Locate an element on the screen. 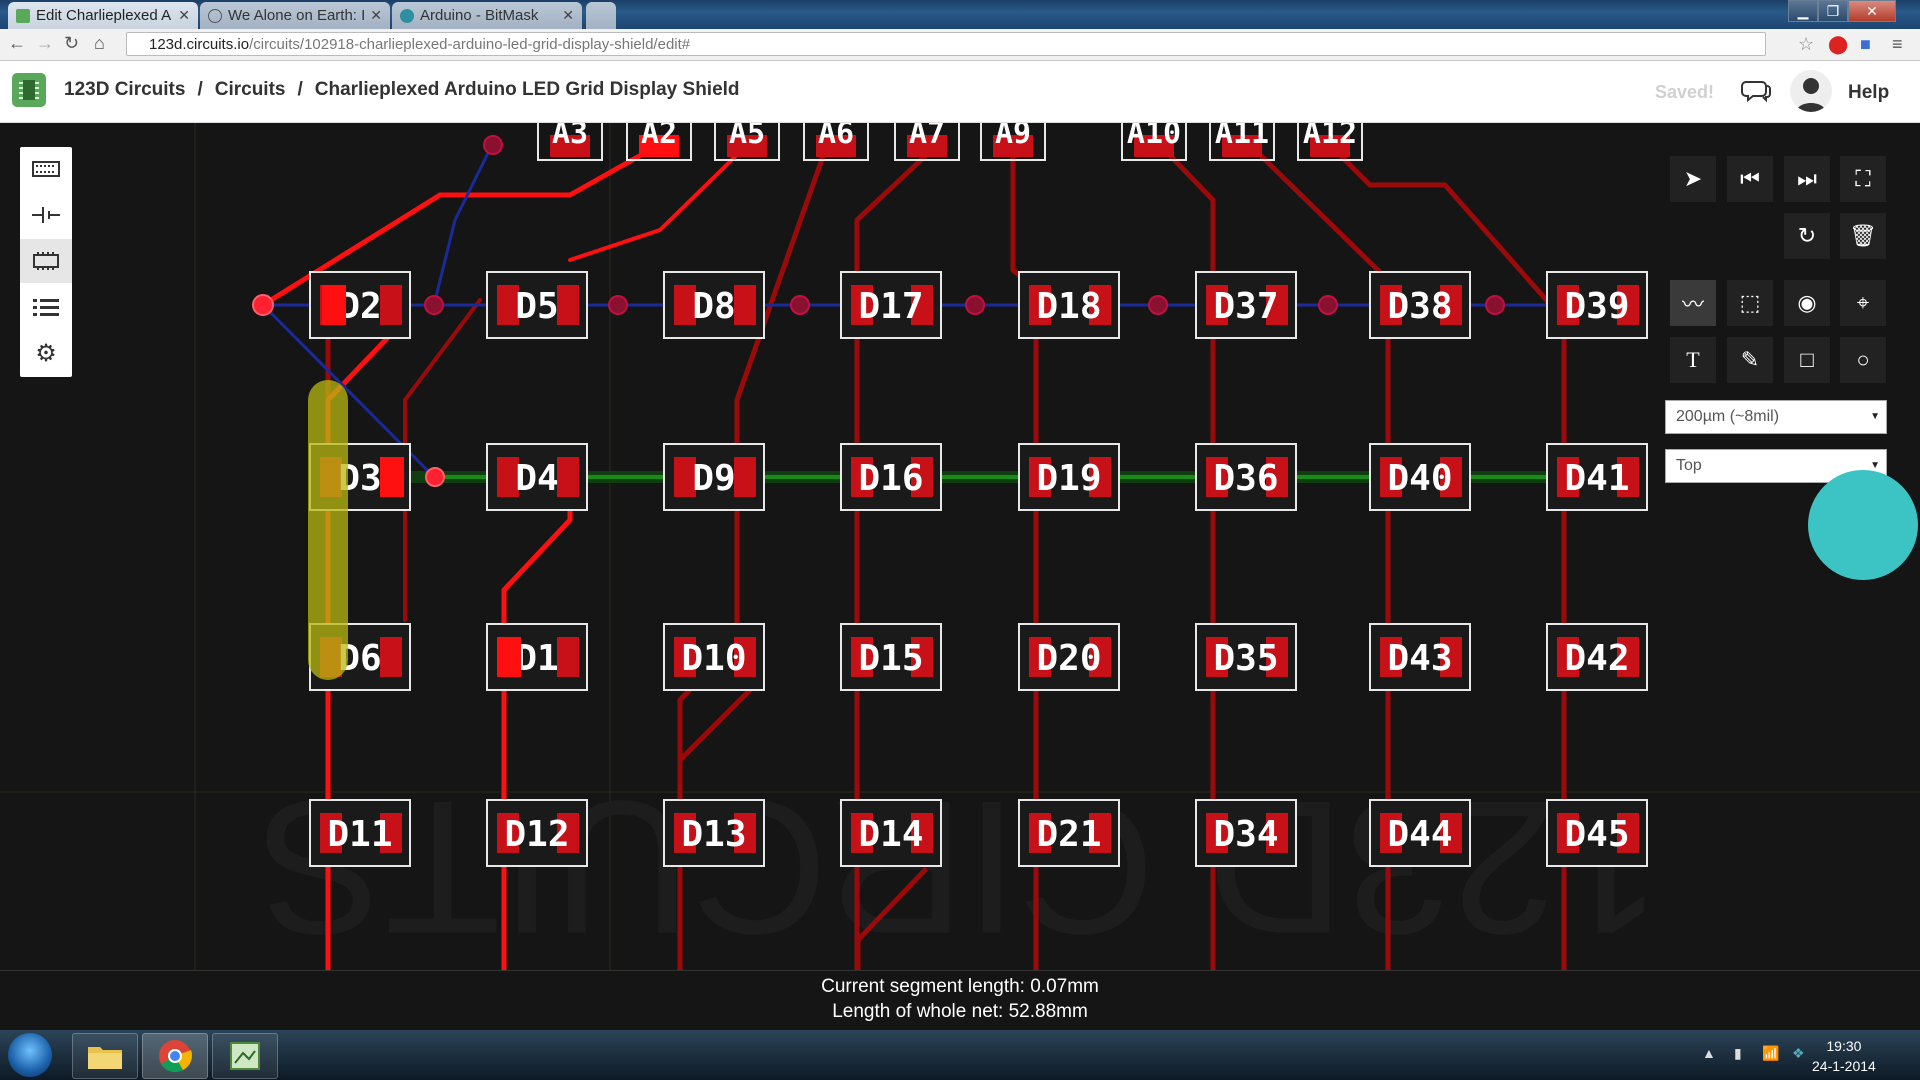 The height and width of the screenshot is (1080, 1920). schematic-view-button is located at coordinates (46, 215).